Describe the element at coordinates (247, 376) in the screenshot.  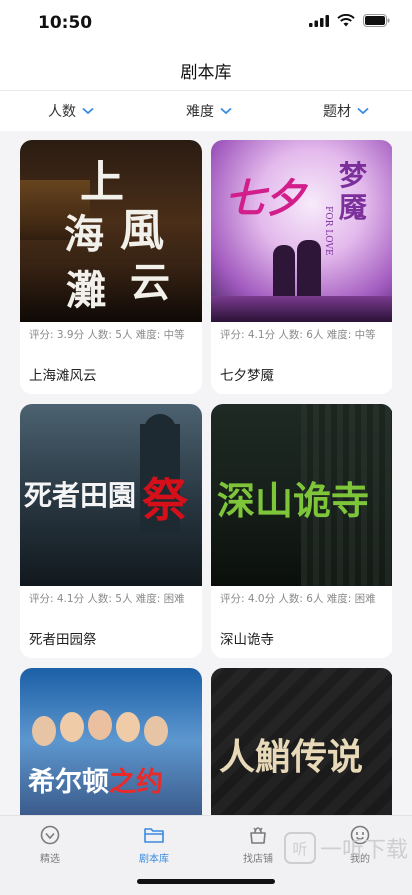
I see `script-title: 七夕梦魇` at that location.